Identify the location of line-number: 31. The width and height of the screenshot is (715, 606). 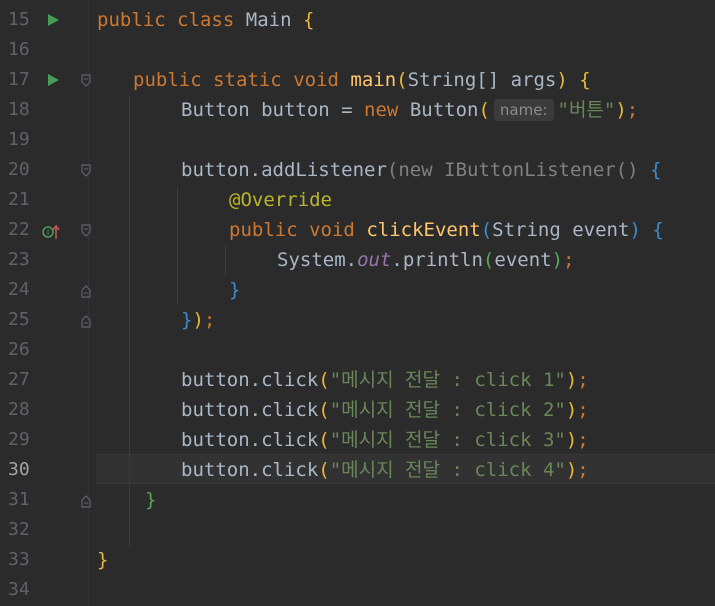
(19, 499).